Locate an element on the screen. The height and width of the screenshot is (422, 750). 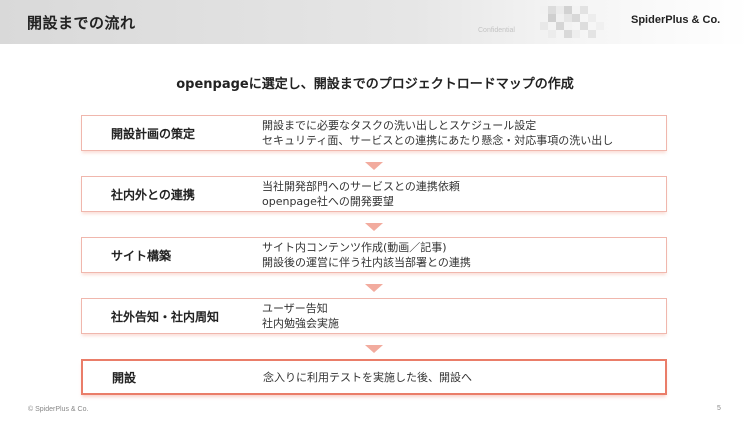
brand-logo-text: SpiderPlus & Co. is located at coordinates (676, 20).